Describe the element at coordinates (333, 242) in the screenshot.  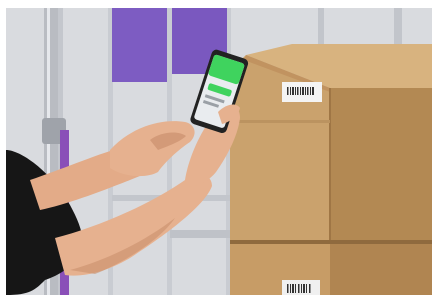
I see `box-gap-shadow` at that location.